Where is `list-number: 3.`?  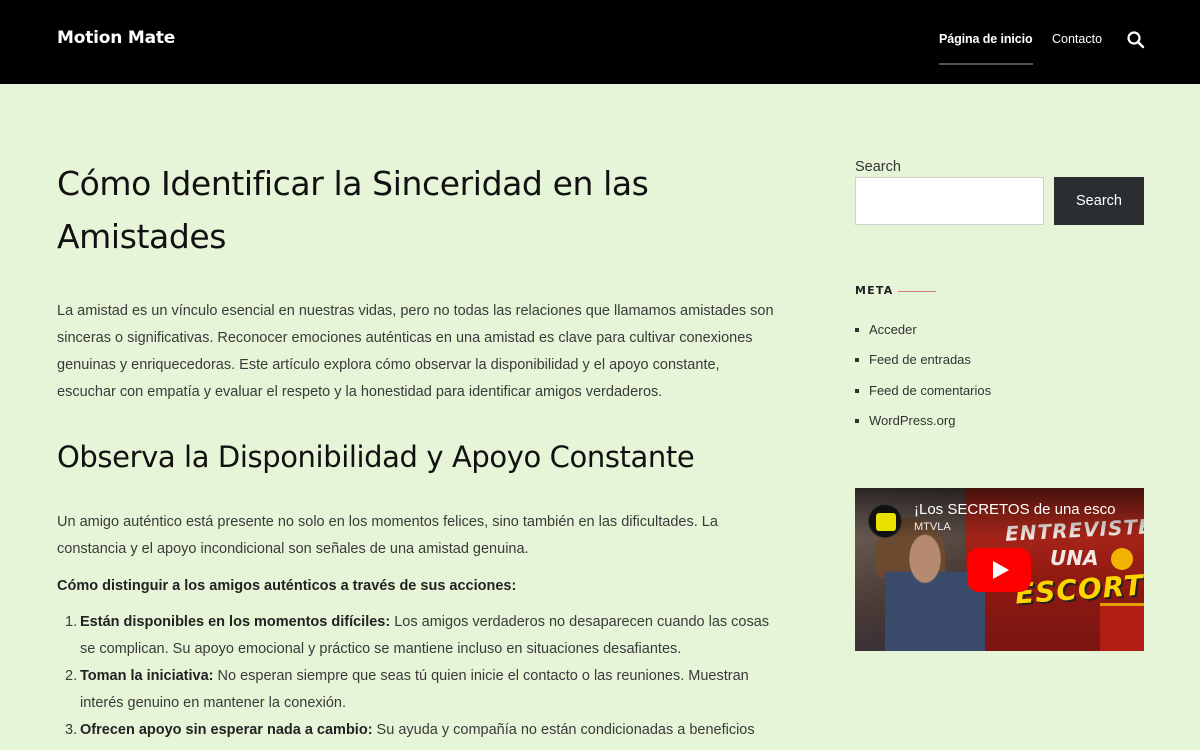 list-number: 3. is located at coordinates (71, 730).